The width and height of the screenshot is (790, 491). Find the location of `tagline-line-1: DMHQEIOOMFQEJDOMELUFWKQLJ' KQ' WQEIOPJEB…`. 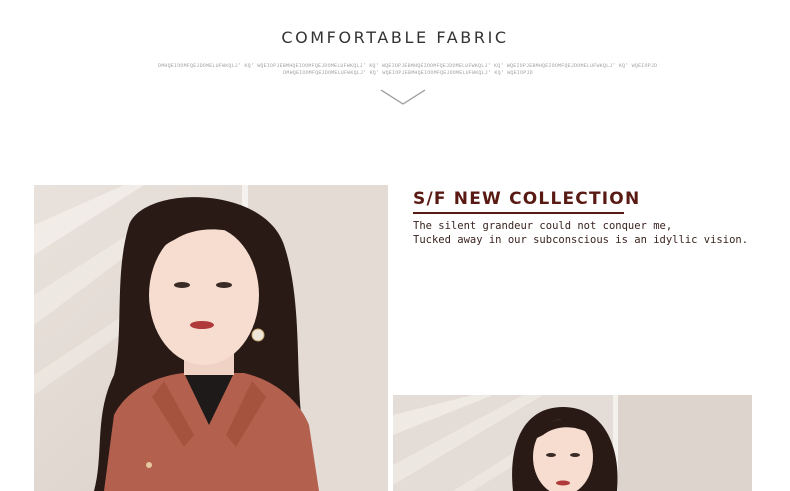

tagline-line-1: DMHQEIOOMFQEJDOMELUFWKQLJ' KQ' WQEIOPJEB… is located at coordinates (408, 66).